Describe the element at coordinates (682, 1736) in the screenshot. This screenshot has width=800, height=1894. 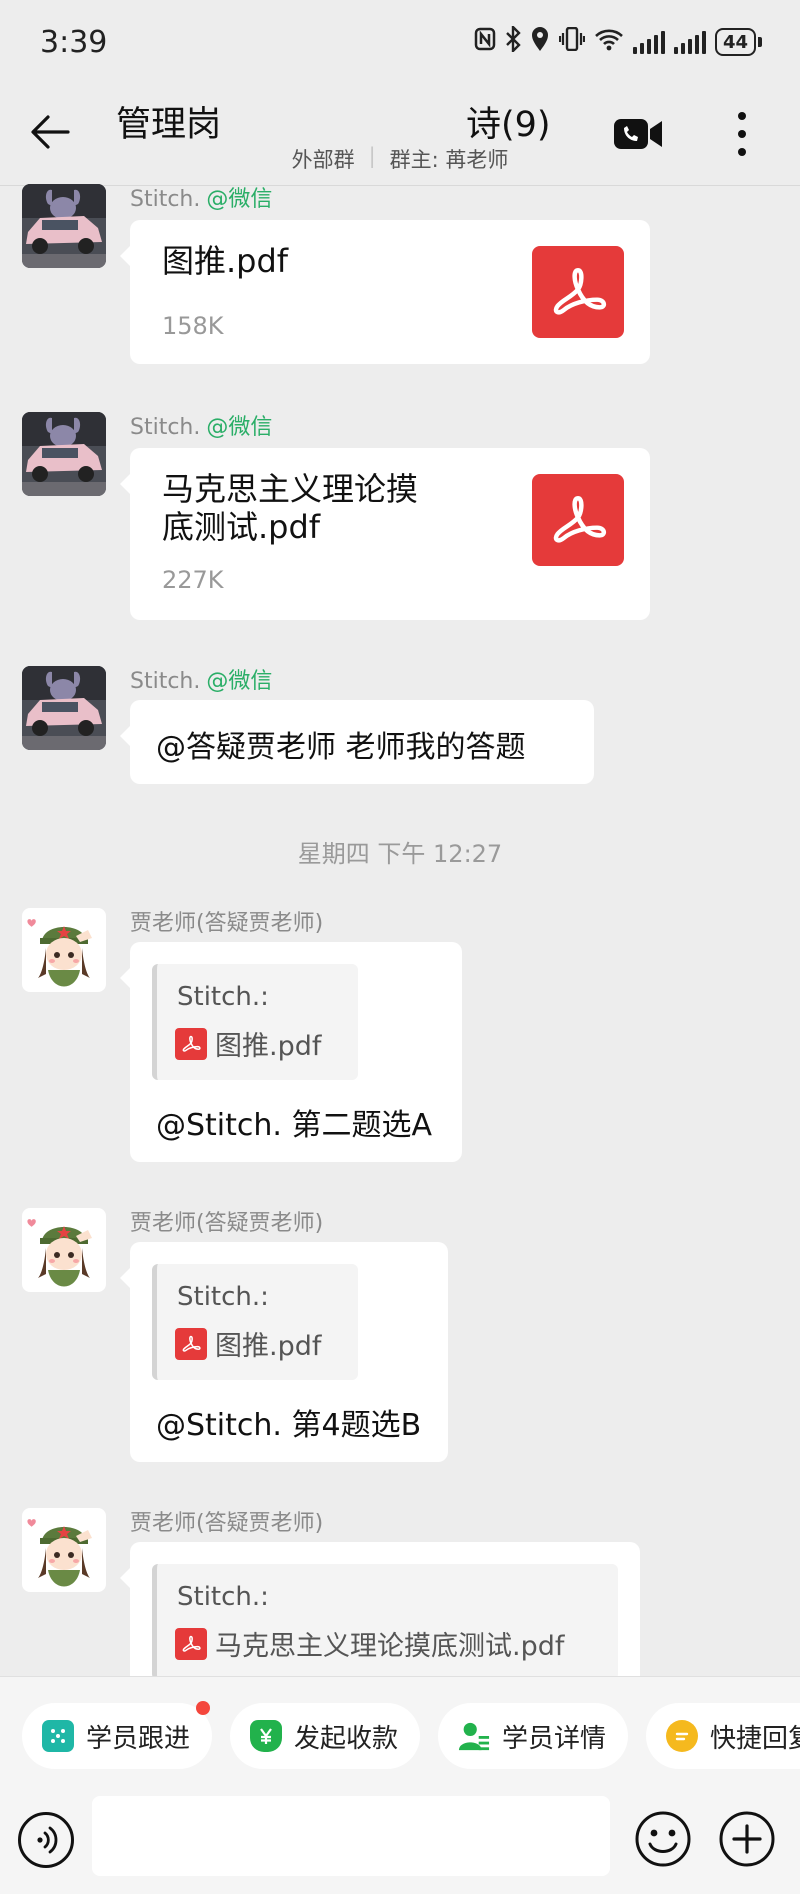
I see `quick-reply-icon` at that location.